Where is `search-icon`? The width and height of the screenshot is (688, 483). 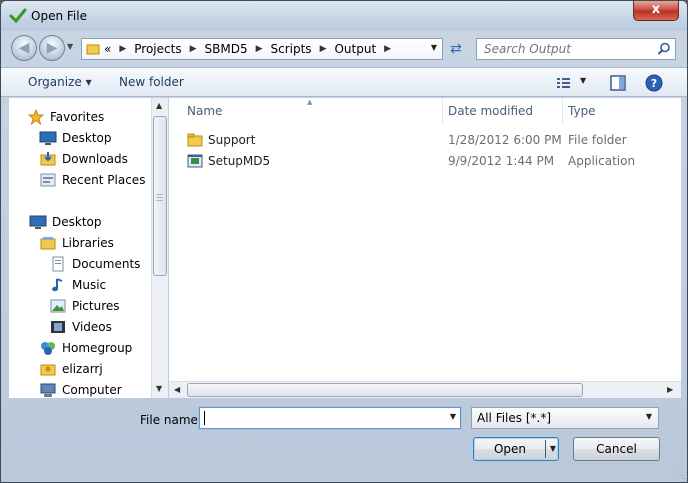
search-icon is located at coordinates (664, 49).